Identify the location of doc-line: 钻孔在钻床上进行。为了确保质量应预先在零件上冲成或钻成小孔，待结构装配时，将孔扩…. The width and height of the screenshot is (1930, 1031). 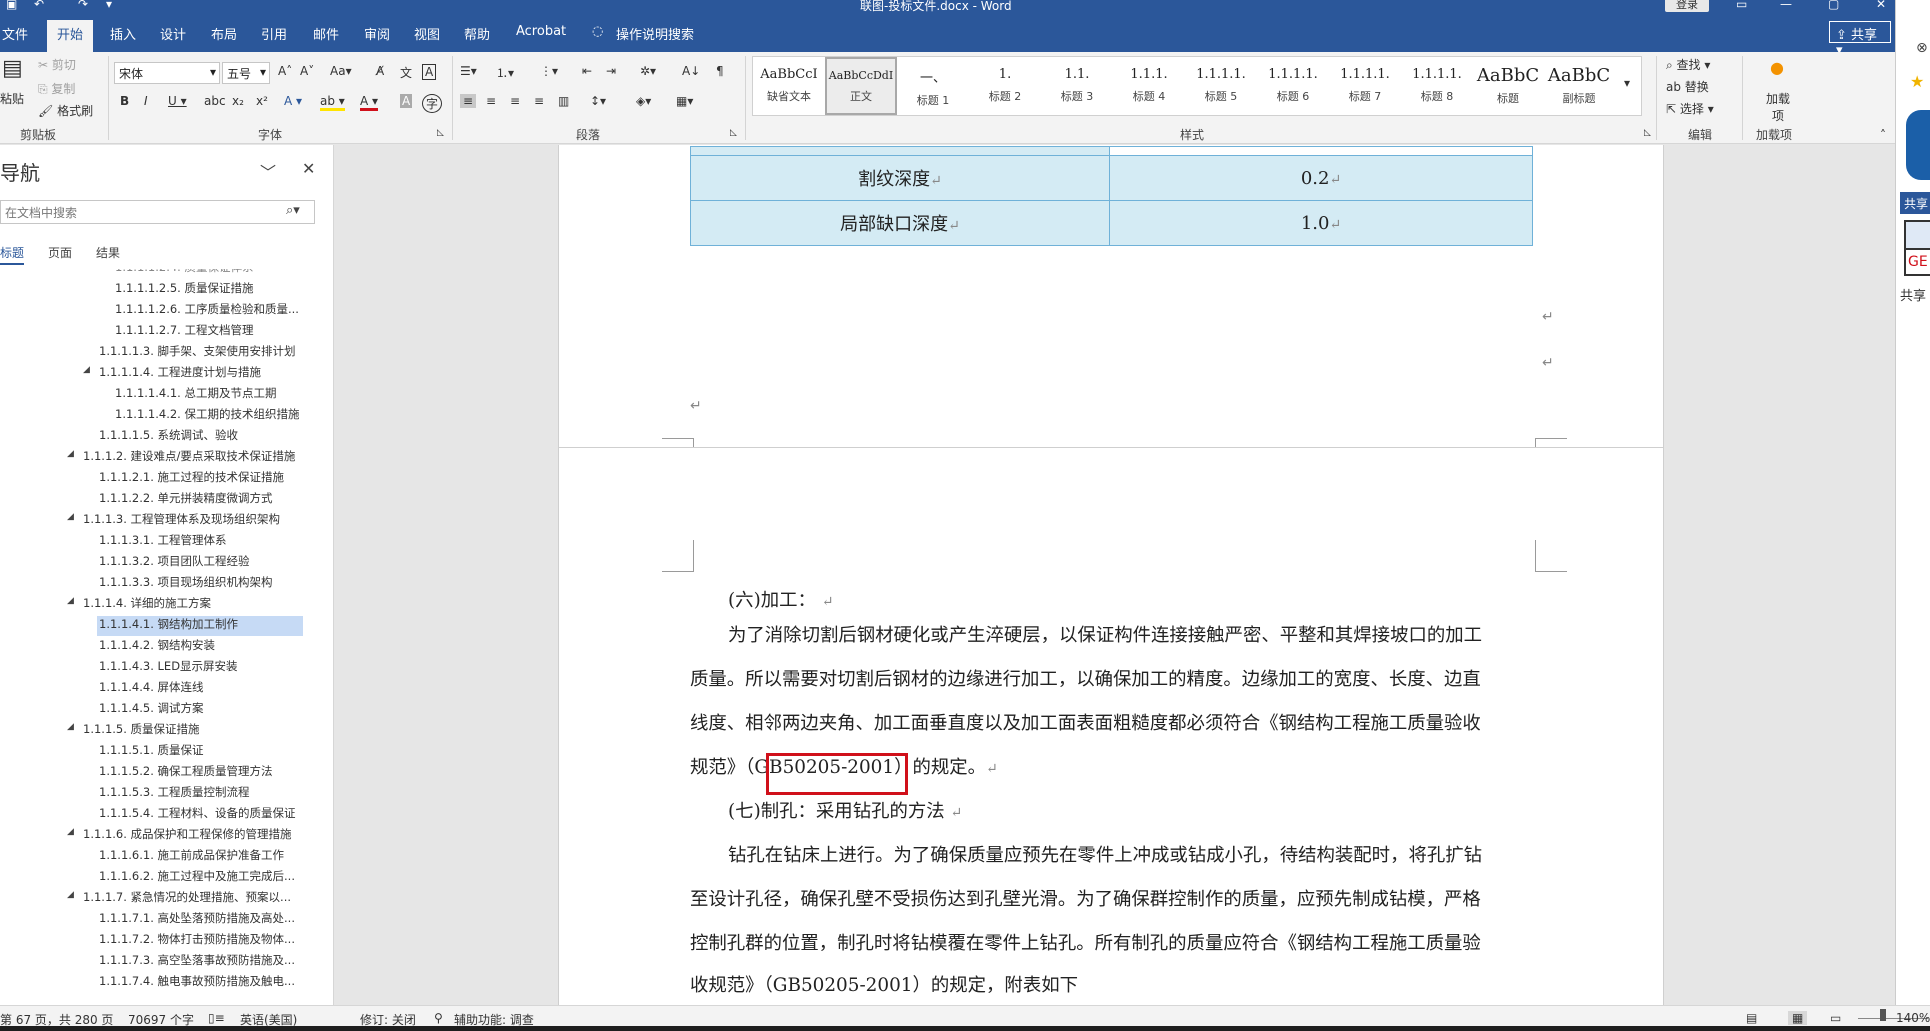
(1105, 854).